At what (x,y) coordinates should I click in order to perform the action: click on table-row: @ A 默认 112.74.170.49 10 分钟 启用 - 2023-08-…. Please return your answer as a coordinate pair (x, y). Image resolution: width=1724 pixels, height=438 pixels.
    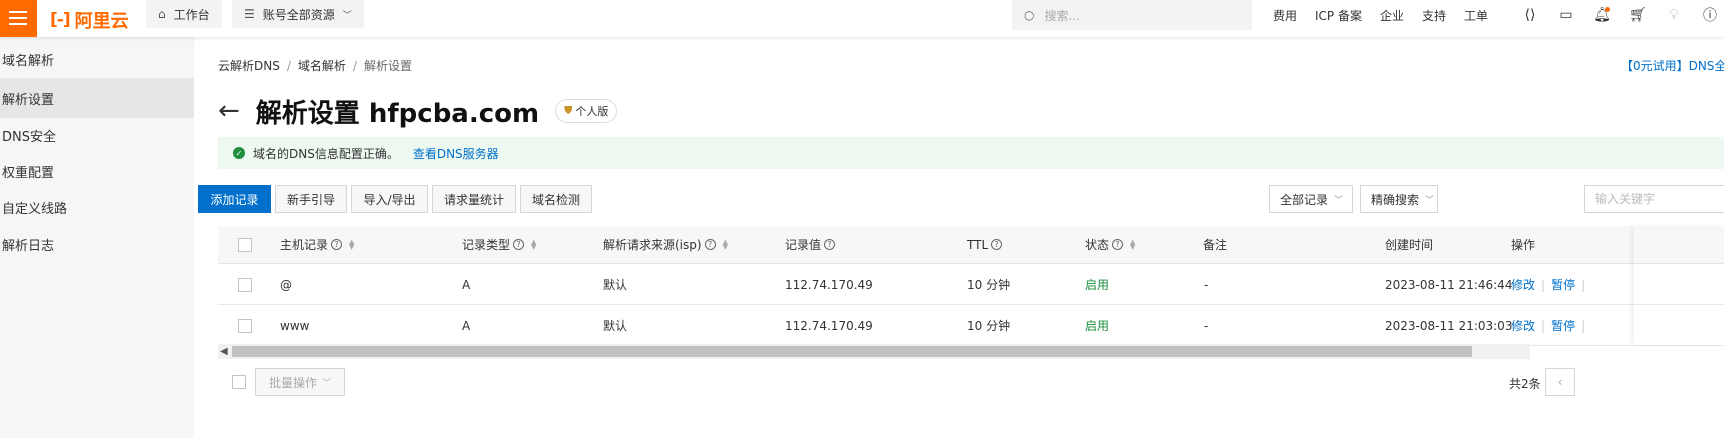
    Looking at the image, I should click on (971, 285).